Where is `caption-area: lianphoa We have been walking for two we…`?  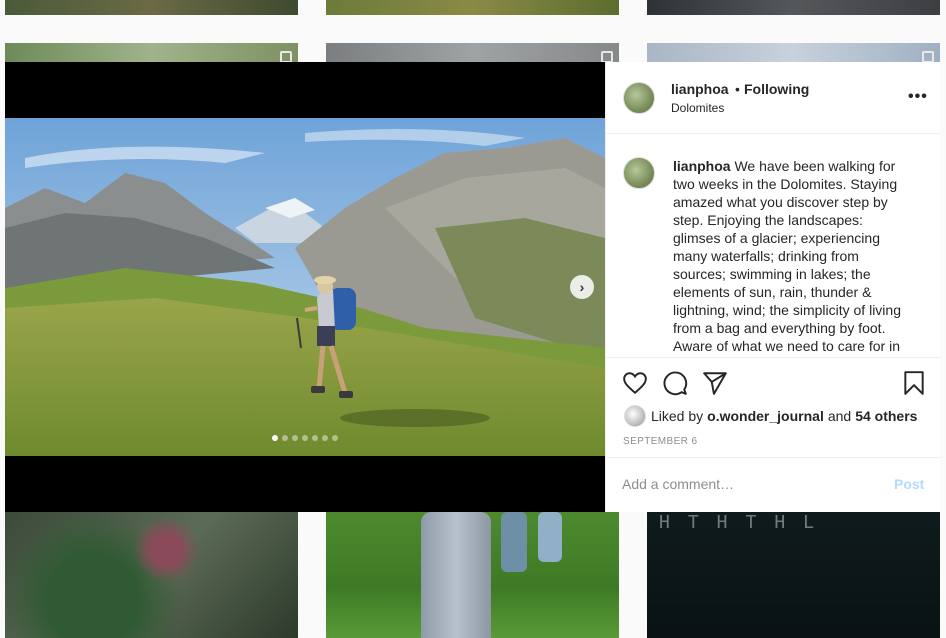 caption-area: lianphoa We have been walking for two we… is located at coordinates (773, 246).